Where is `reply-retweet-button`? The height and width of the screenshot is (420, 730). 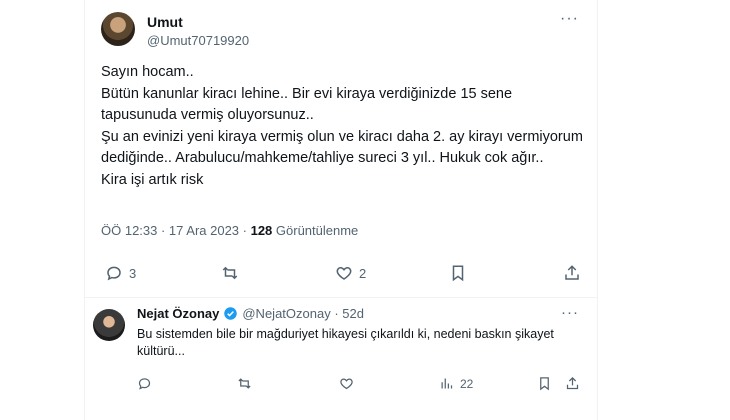
reply-retweet-button is located at coordinates (247, 383).